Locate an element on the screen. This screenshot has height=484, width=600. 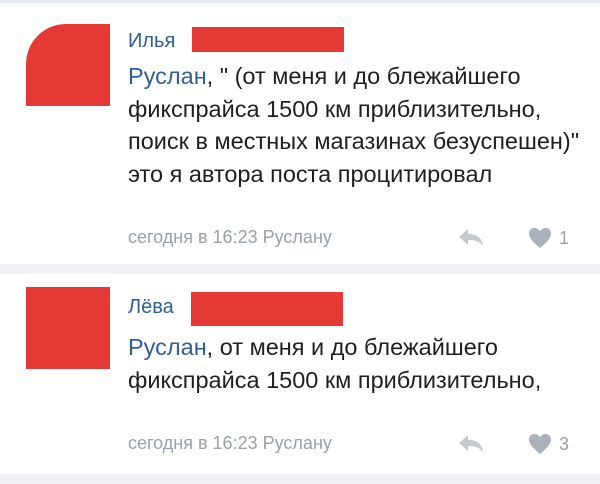
like-button: 1 is located at coordinates (548, 238).